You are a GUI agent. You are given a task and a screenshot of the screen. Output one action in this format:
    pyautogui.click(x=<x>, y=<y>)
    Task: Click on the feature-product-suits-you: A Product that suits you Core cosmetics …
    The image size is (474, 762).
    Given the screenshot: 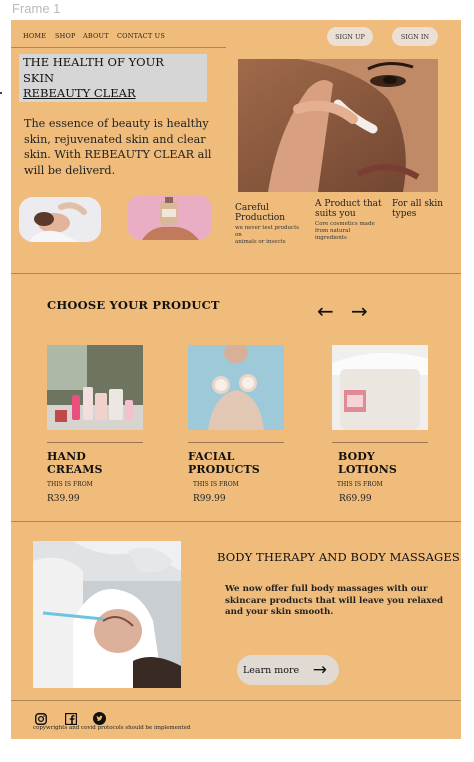 What is the action you would take?
    pyautogui.click(x=351, y=220)
    